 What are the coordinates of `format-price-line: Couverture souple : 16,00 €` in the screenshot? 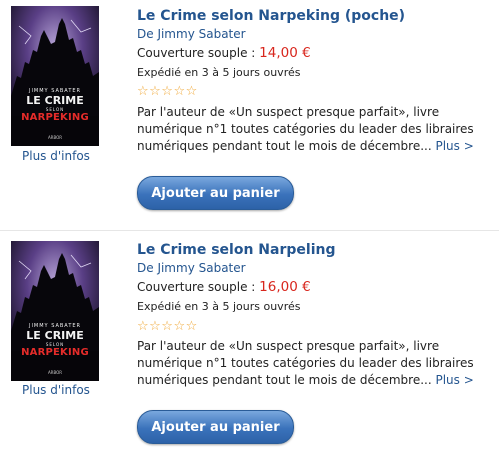 It's located at (224, 287).